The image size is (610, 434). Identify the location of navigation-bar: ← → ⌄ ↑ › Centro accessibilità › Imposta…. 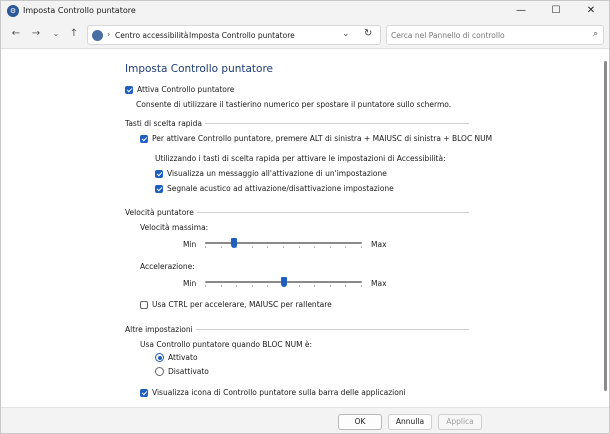
(305, 35).